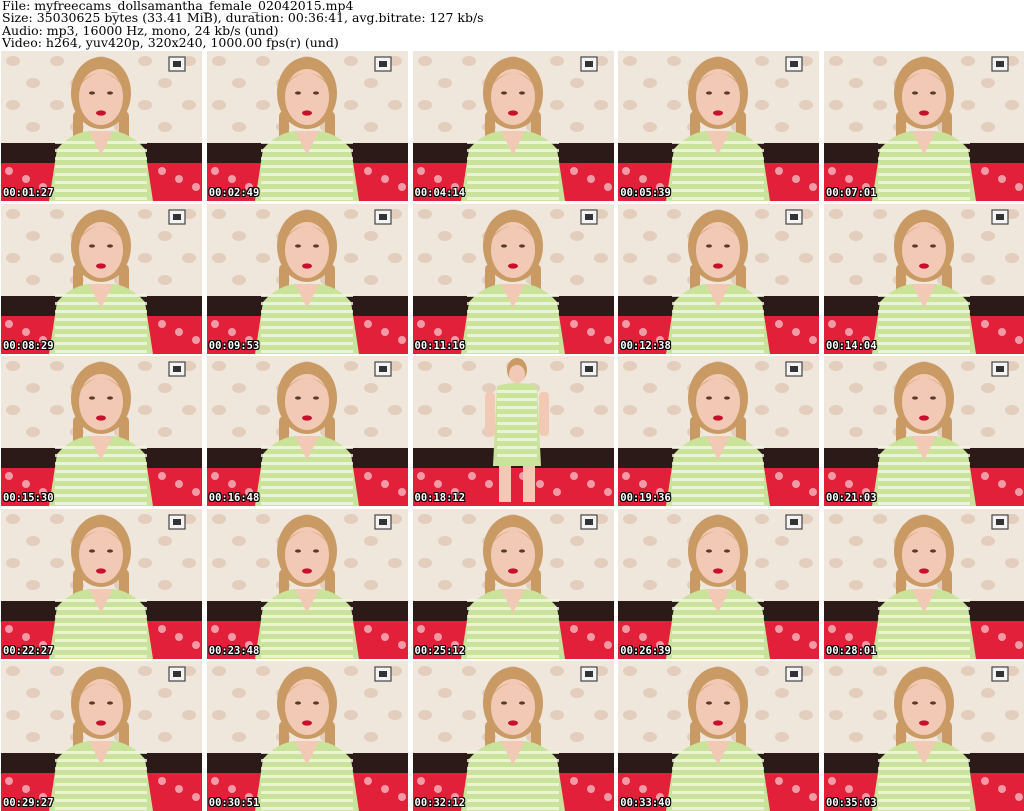 The height and width of the screenshot is (811, 1024). I want to click on video-thumbnail: 00:05:39, so click(719, 126).